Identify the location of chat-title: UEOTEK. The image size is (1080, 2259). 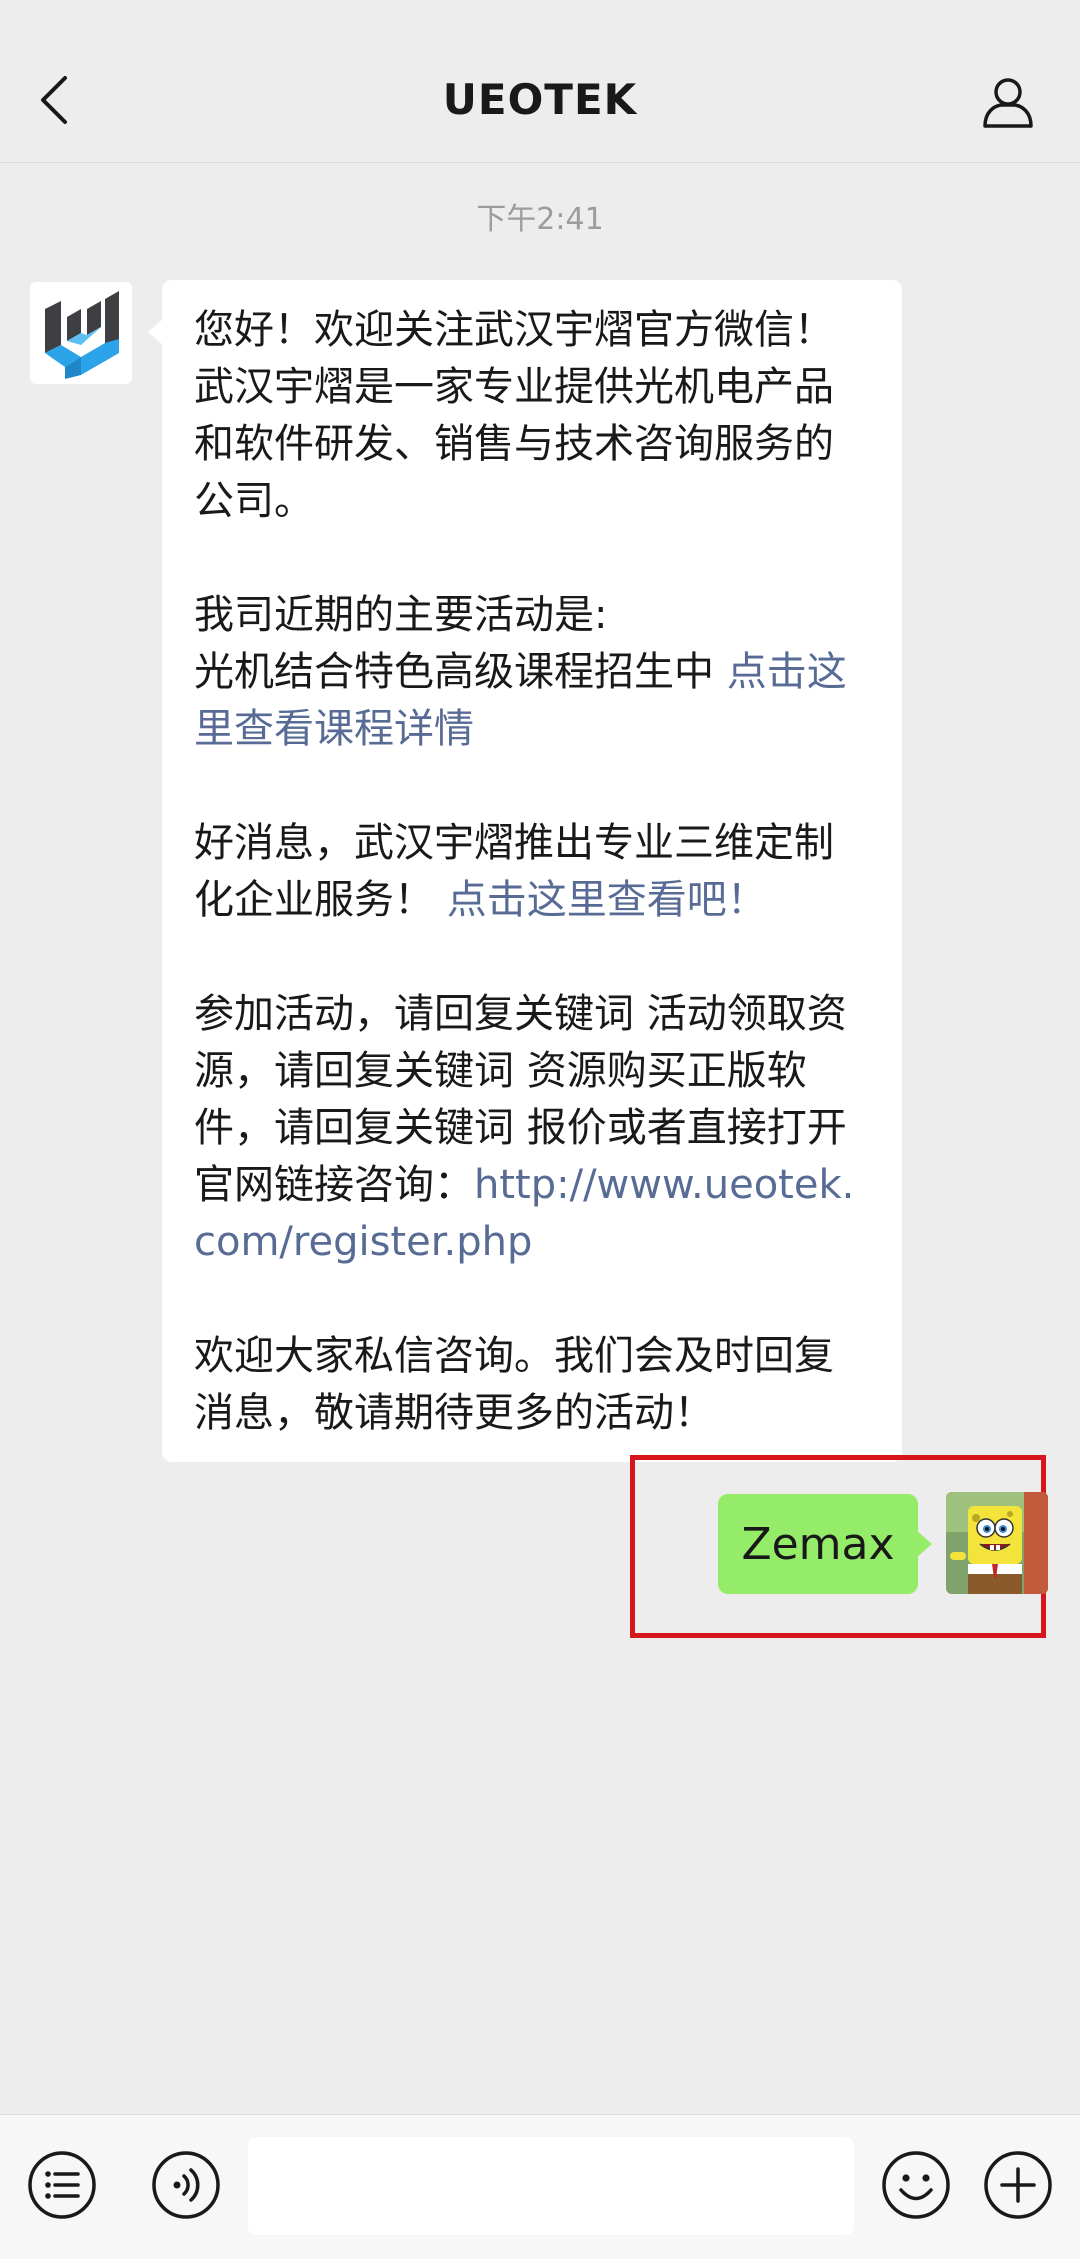
(540, 99).